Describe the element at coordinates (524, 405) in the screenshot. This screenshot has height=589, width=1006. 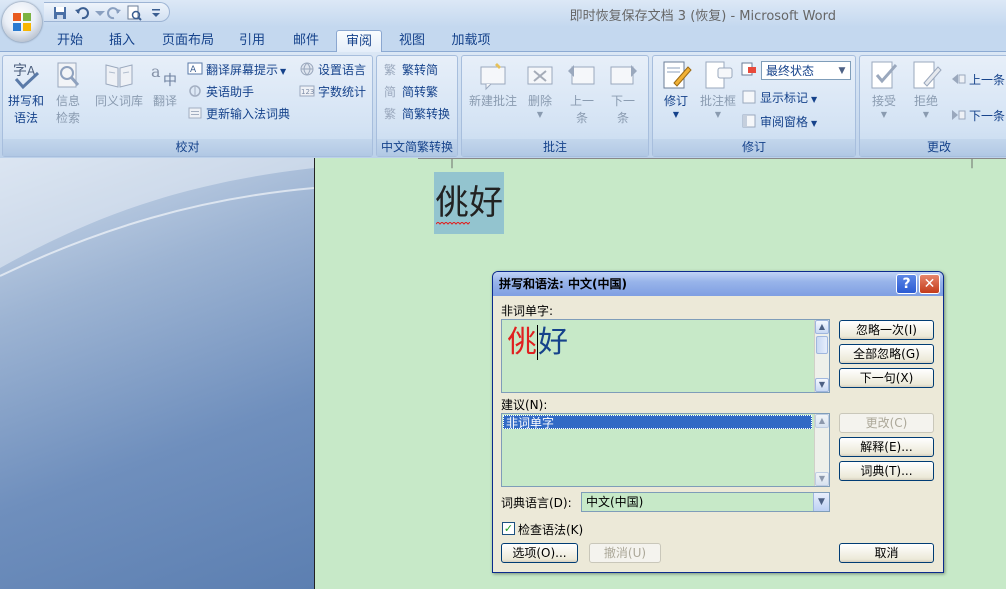
I see `suggestions-label: 建议(N):` at that location.